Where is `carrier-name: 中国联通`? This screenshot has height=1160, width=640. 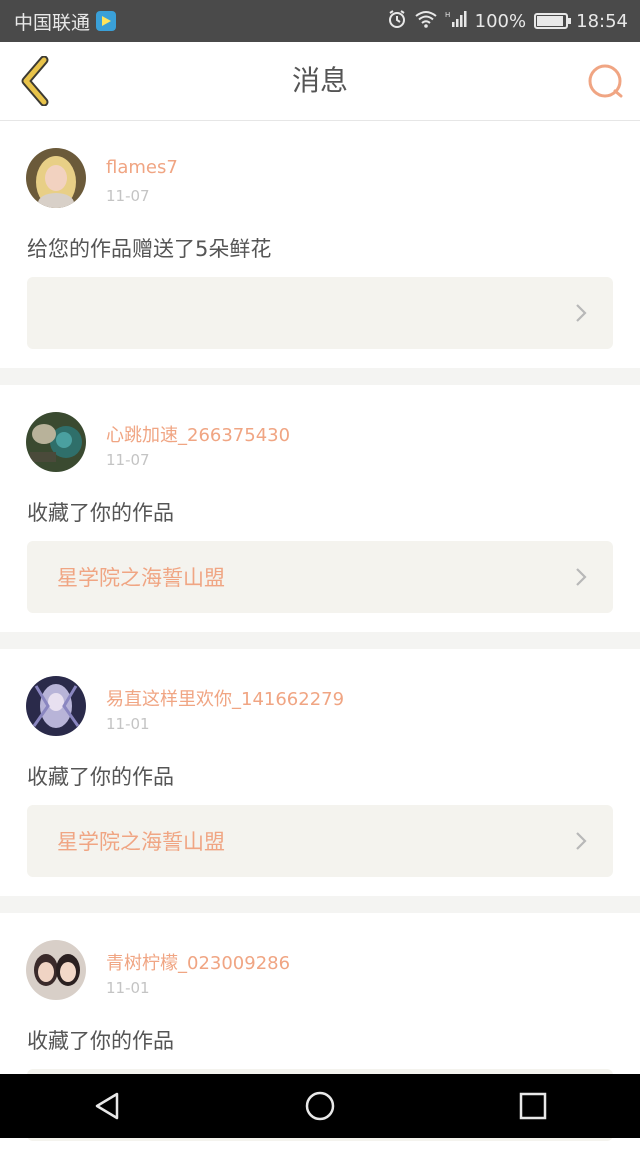
carrier-name: 中国联通 is located at coordinates (52, 22).